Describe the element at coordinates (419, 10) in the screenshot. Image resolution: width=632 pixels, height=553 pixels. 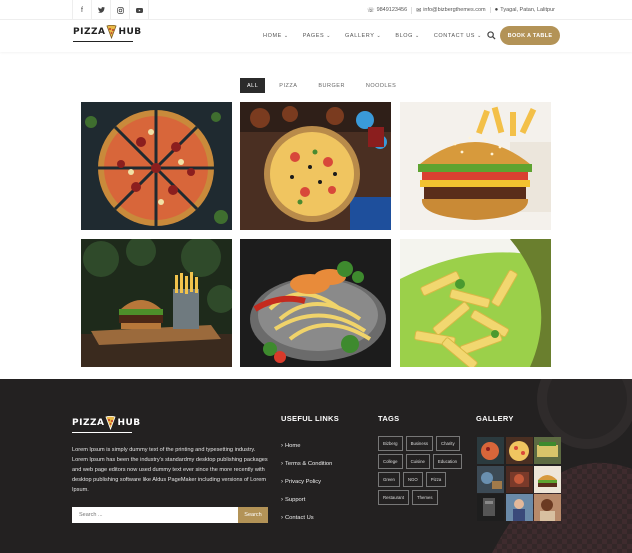
I see `chat-icon: ✉` at that location.